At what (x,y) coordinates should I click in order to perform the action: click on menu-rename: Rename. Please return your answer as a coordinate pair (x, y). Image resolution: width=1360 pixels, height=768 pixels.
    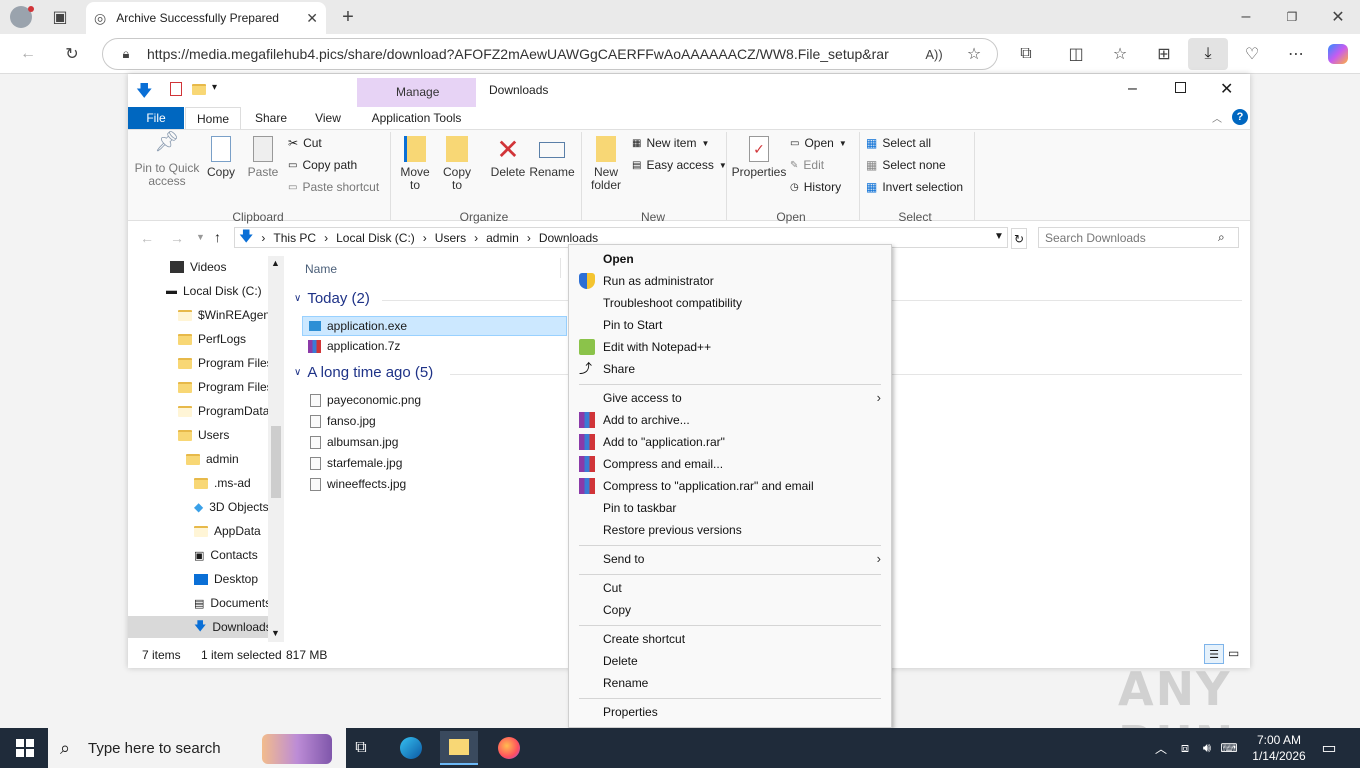
    Looking at the image, I should click on (730, 683).